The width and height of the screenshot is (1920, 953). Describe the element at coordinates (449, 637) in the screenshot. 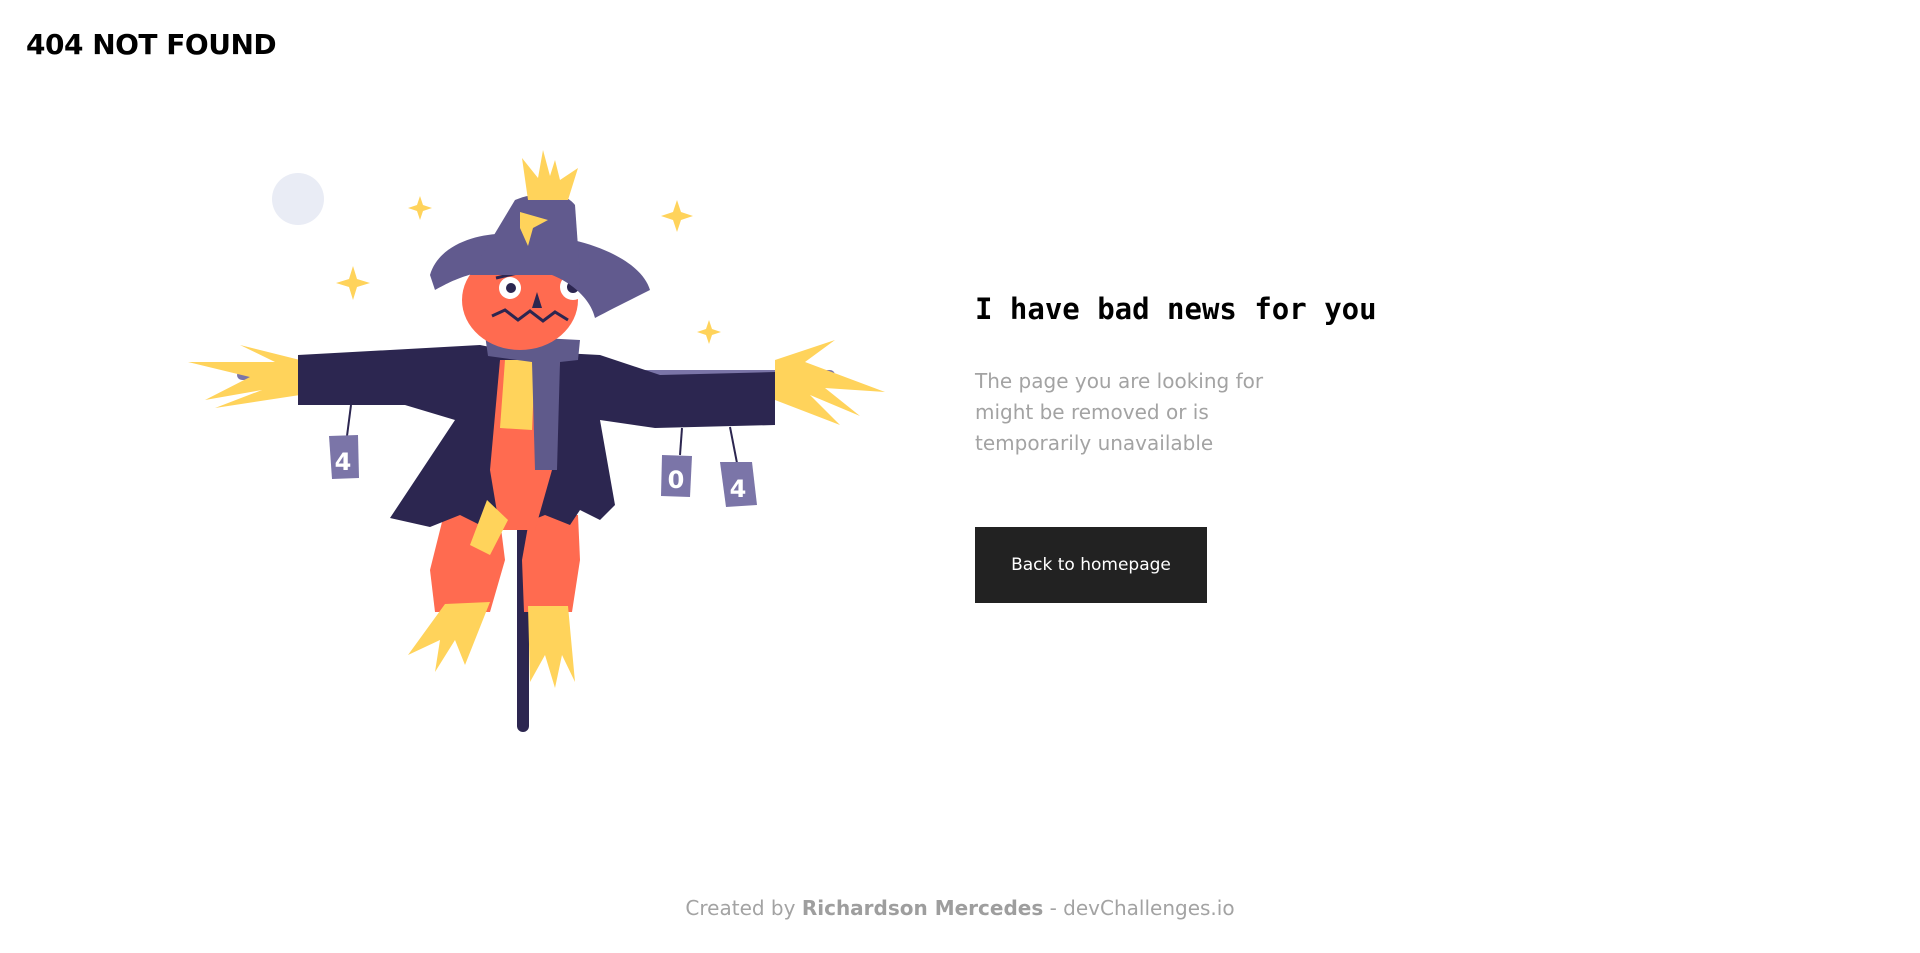

I see `left-foot-straw` at that location.